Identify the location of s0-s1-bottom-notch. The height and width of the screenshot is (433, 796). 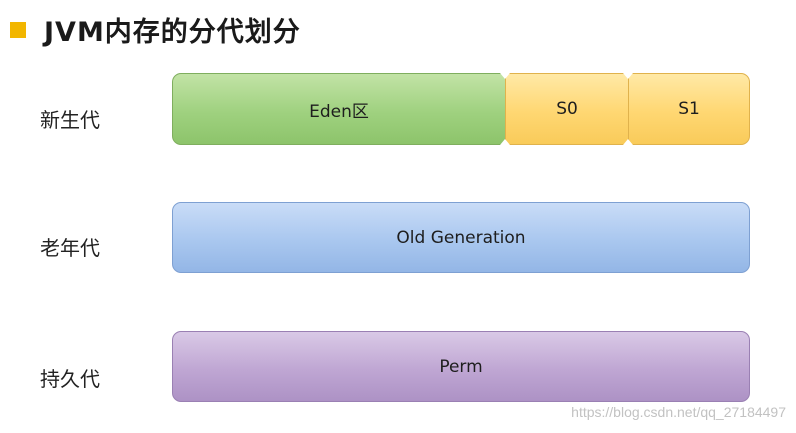
(628, 142).